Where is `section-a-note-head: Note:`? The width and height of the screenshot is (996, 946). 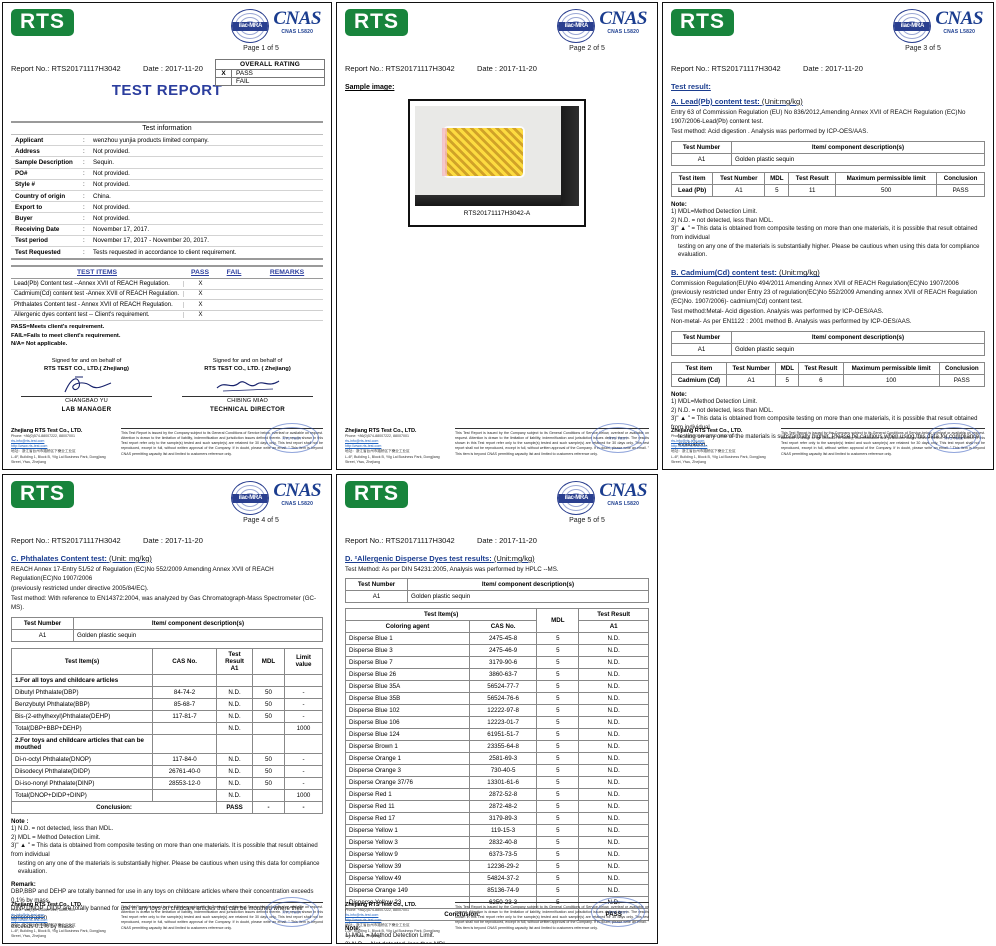
section-a-note-head: Note: is located at coordinates (679, 204).